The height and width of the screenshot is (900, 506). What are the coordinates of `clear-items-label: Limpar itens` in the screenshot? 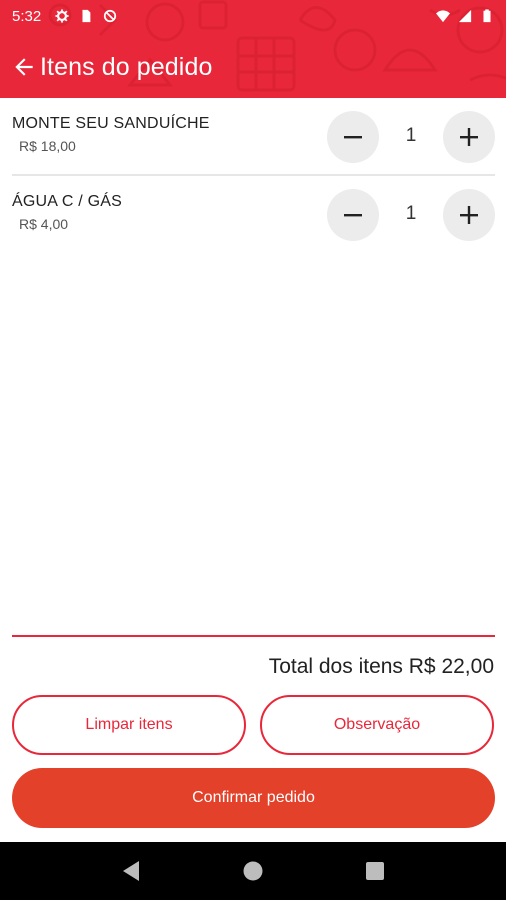 It's located at (129, 724).